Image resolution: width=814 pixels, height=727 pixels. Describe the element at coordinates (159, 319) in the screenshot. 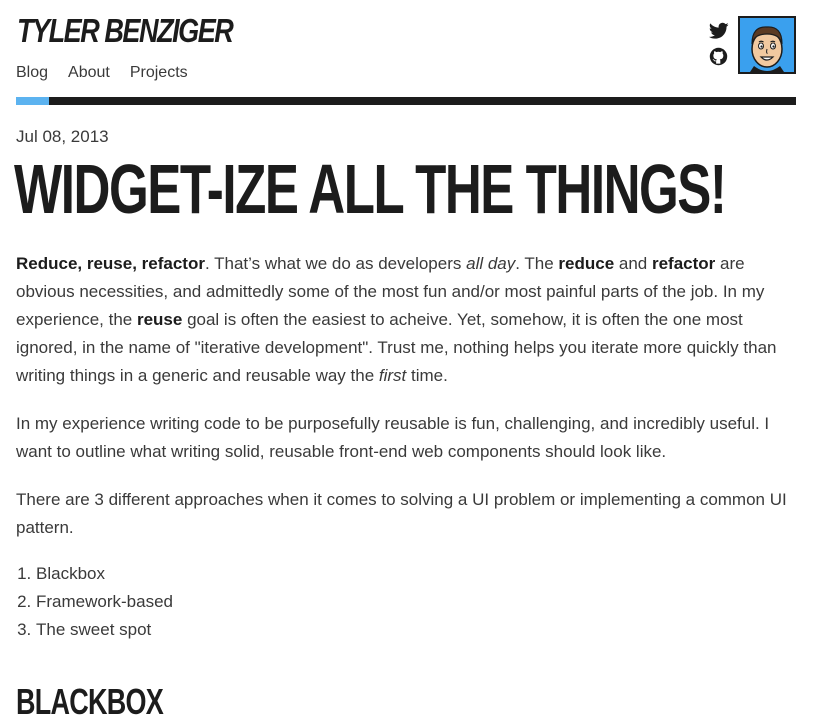

I see `bold-text: reuse` at that location.